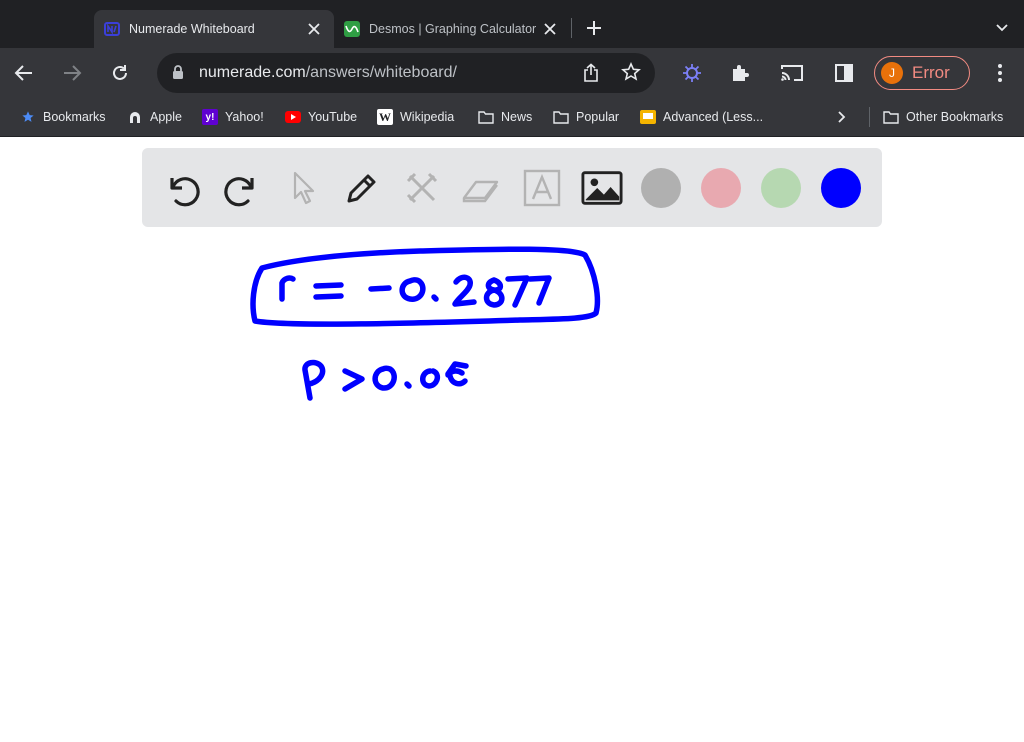 This screenshot has height=742, width=1024. I want to click on tab-title: Numerade Whiteboard, so click(192, 29).